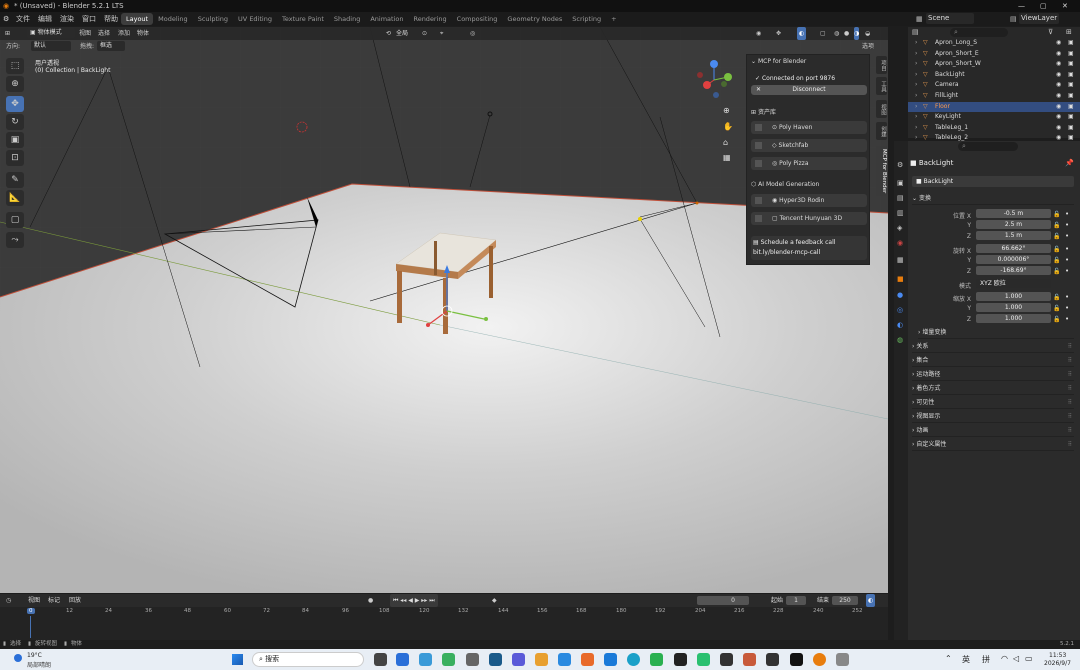 This screenshot has height=670, width=1080. Describe the element at coordinates (988, 146) in the screenshot. I see `props-search: ⌕` at that location.